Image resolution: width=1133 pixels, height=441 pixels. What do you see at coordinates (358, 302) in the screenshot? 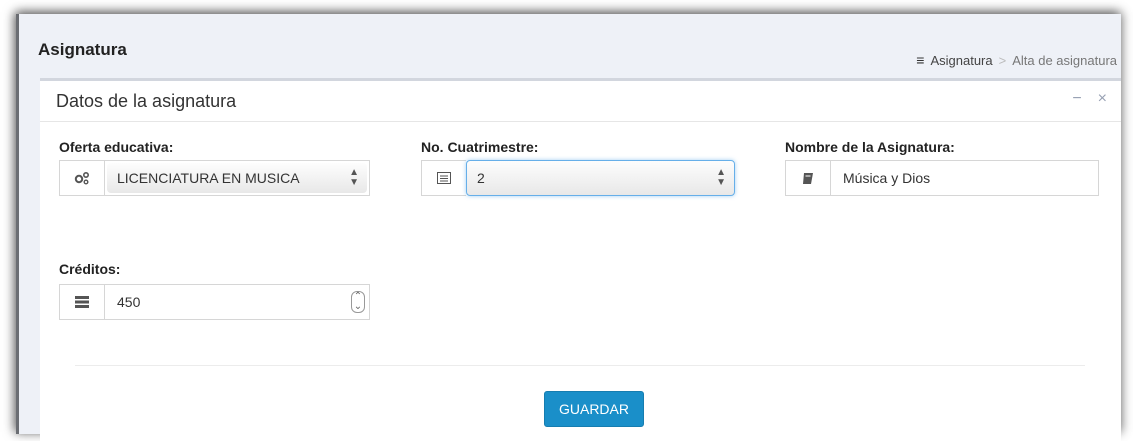
I see `number-spinner: ⌃ ⌄` at bounding box center [358, 302].